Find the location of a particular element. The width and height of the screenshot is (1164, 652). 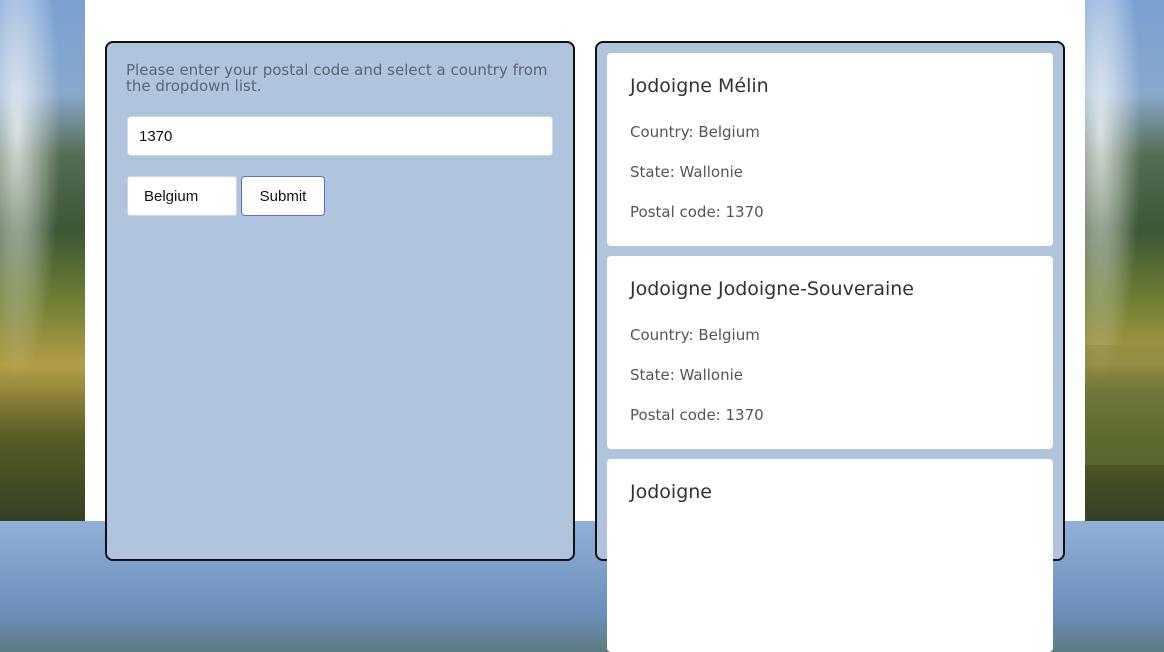

background-landscape-left is located at coordinates (42, 260).